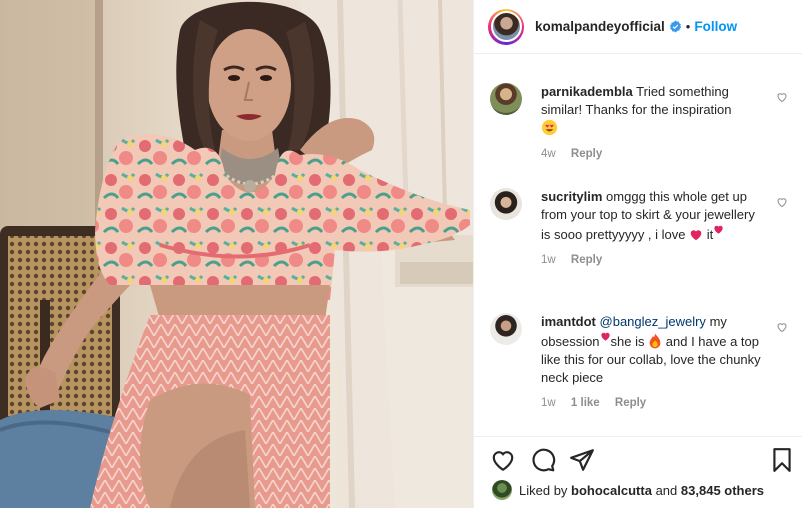 This screenshot has width=802, height=508. What do you see at coordinates (571, 196) in the screenshot?
I see `comment-username: sucritylim` at bounding box center [571, 196].